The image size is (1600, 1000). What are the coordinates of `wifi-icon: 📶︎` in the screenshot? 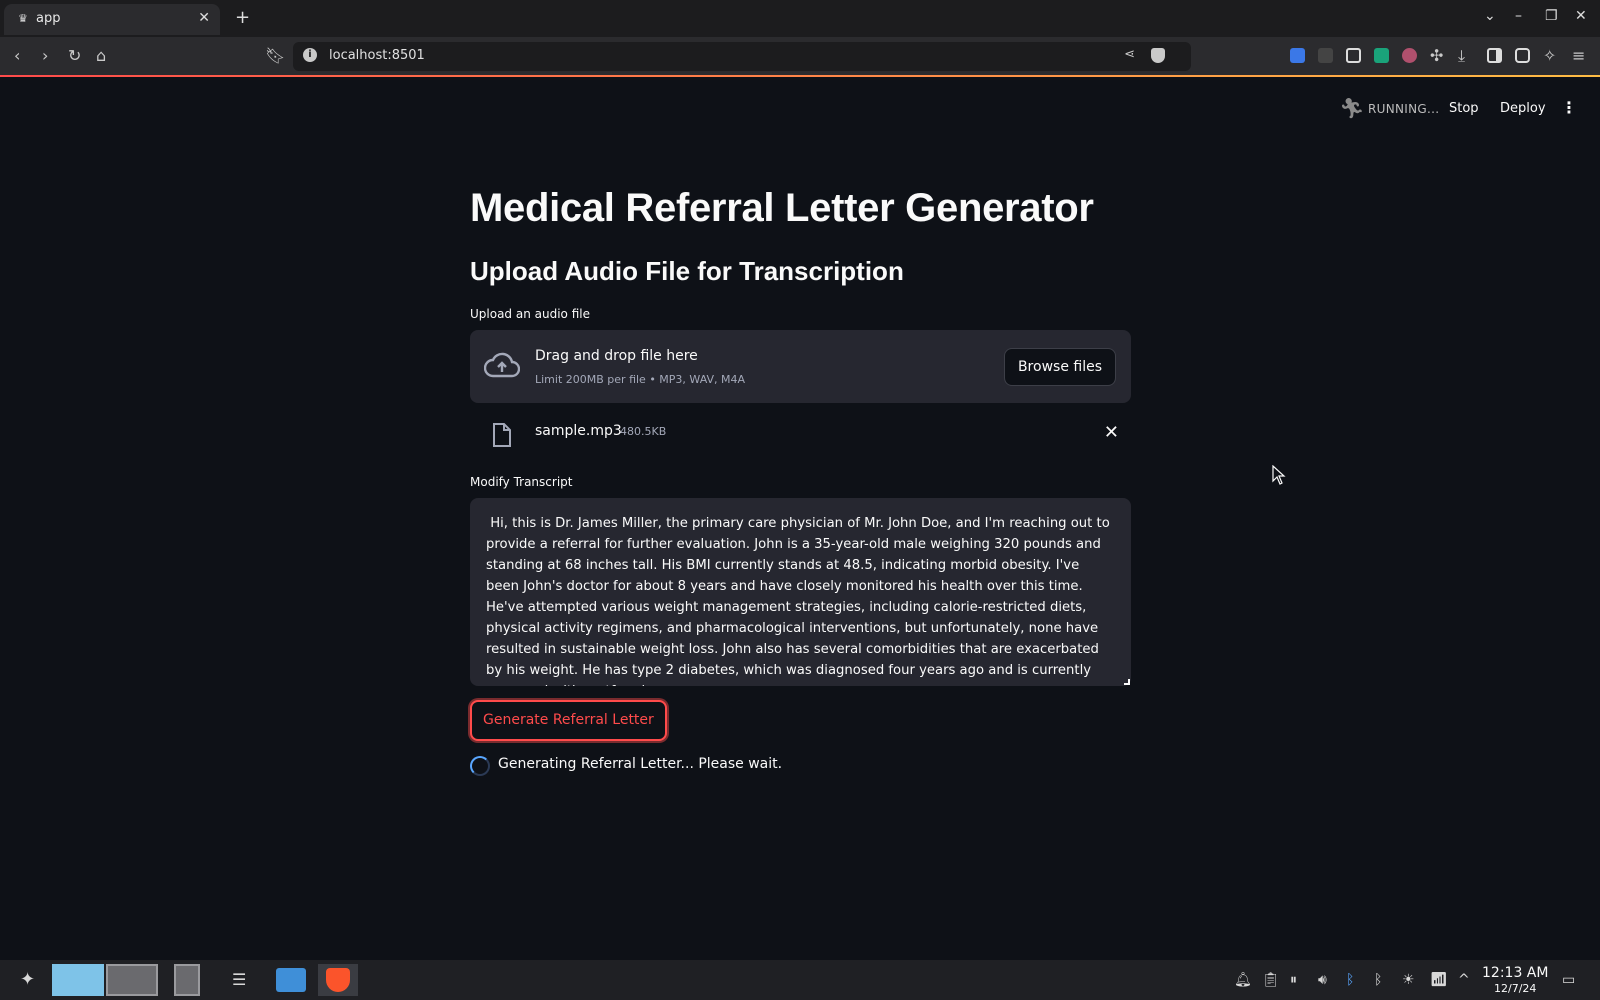 It's located at (1439, 980).